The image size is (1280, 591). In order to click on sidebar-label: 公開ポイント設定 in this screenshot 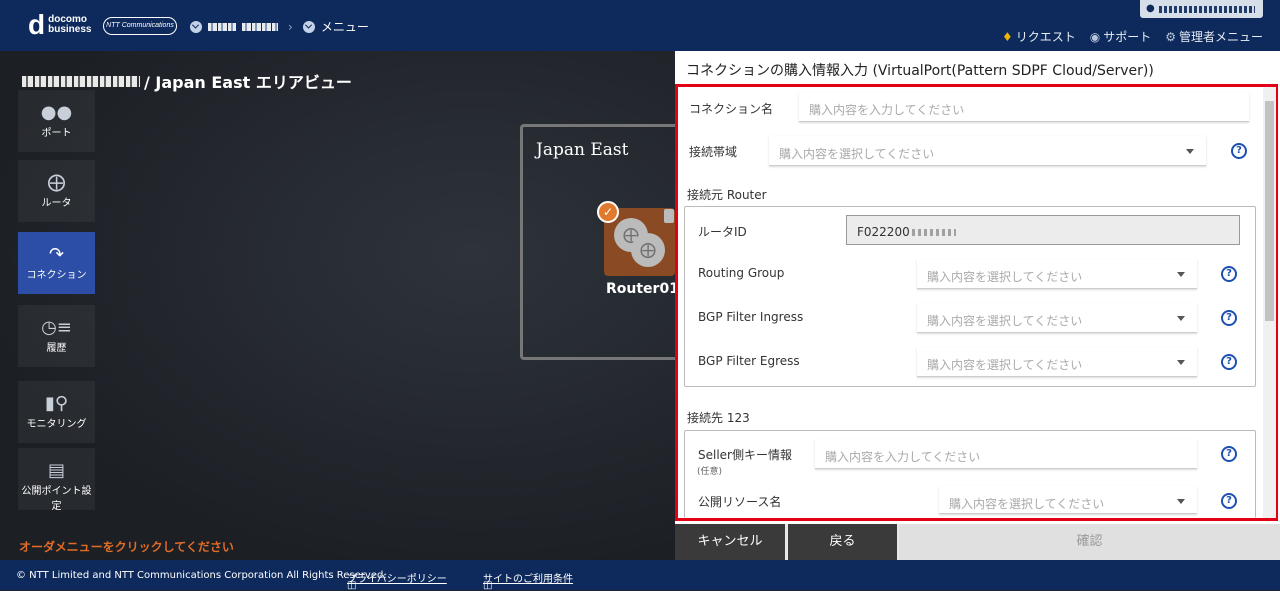, I will do `click(56, 499)`.